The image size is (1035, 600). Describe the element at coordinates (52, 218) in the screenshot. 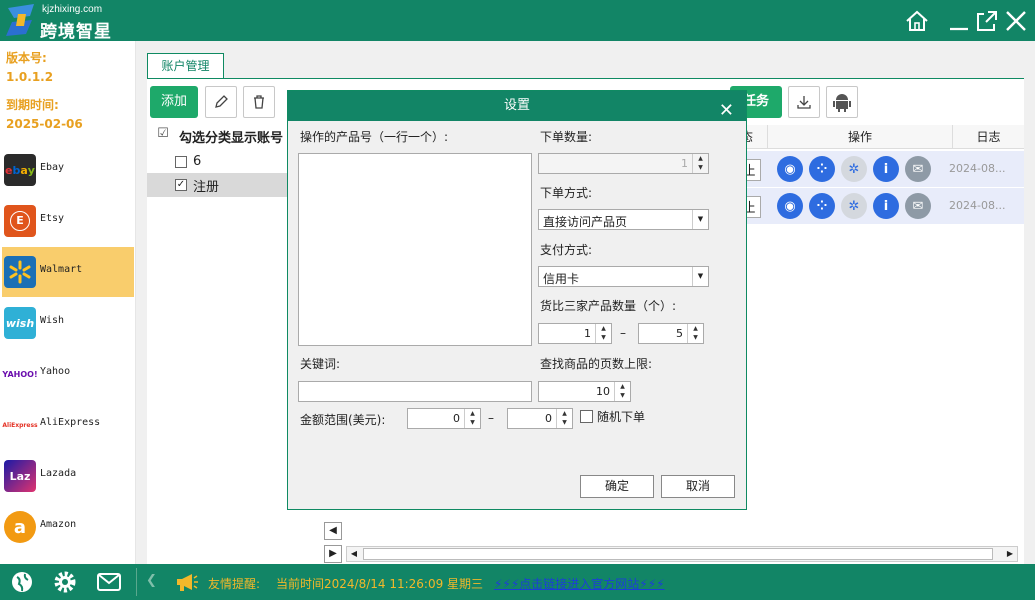

I see `sidebar-item-label: Etsy` at that location.